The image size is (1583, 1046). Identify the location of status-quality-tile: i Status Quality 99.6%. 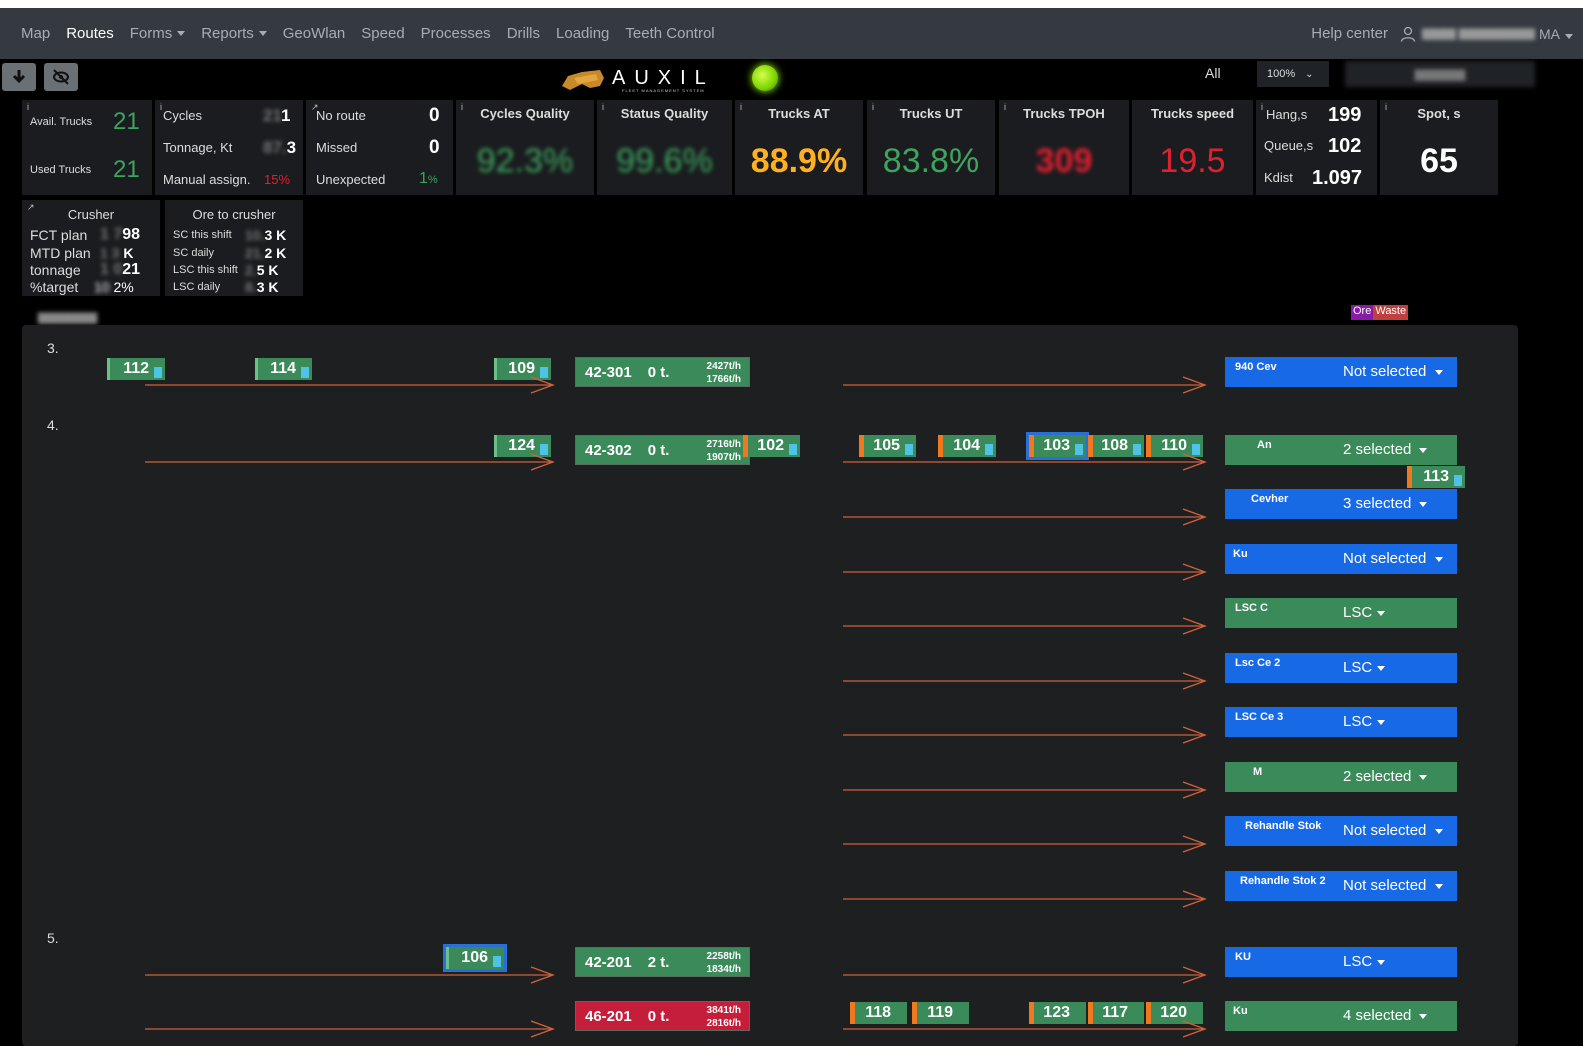
(664, 147).